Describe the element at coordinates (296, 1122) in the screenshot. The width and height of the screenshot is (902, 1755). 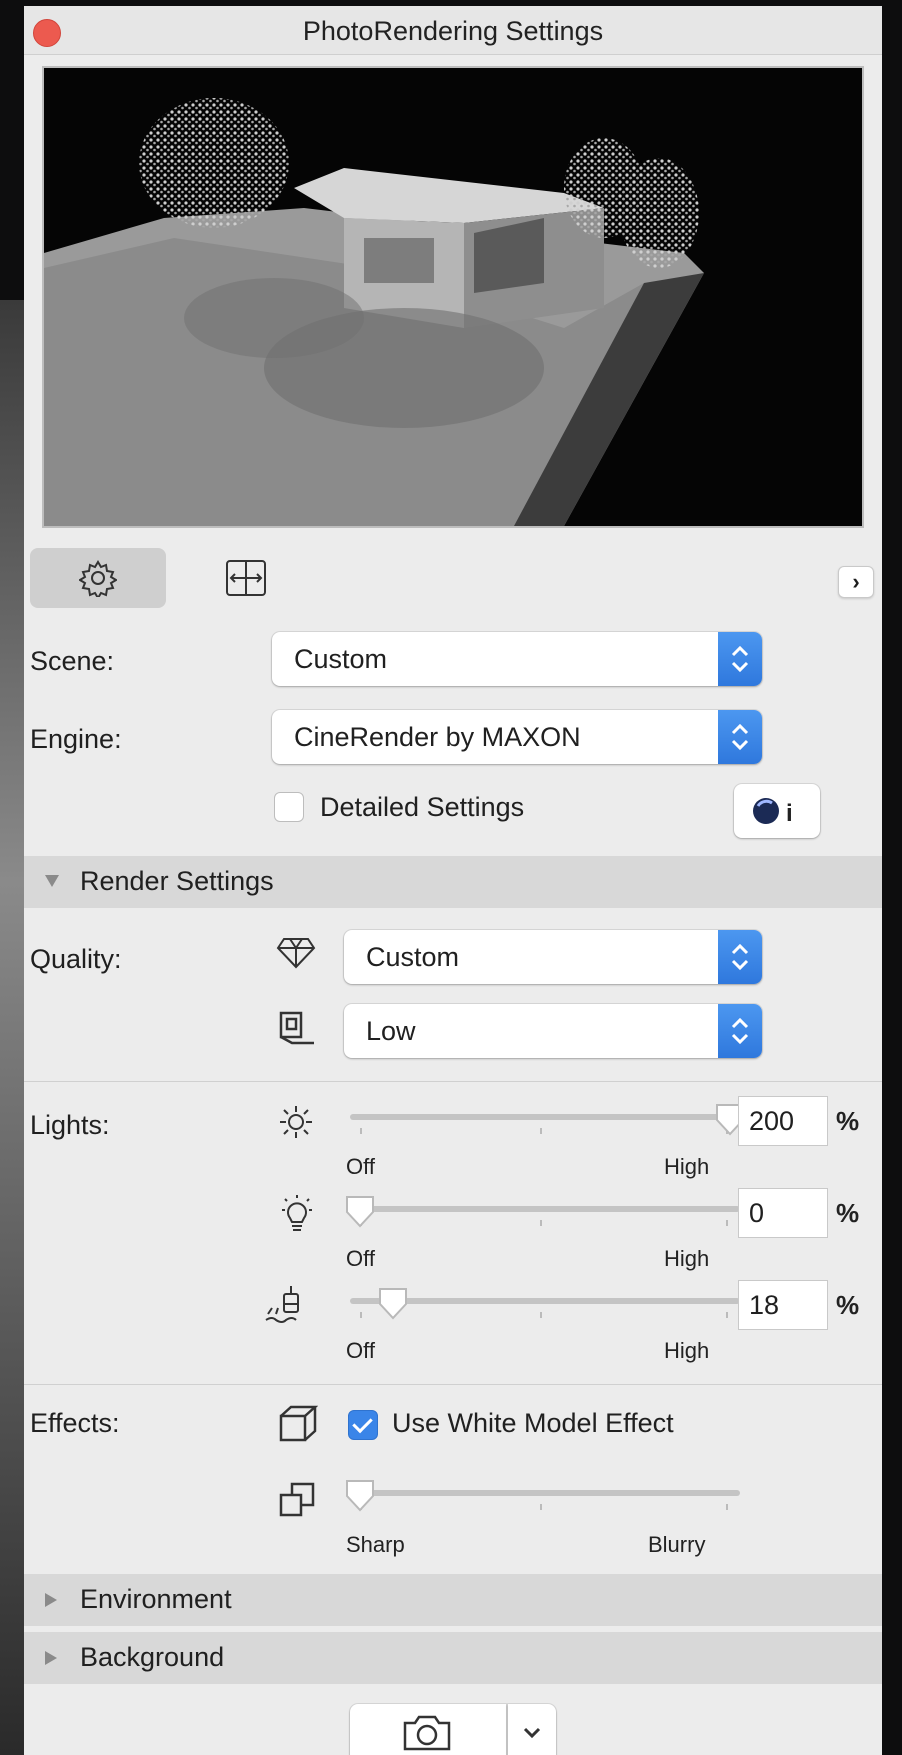
I see `sun-icon` at that location.